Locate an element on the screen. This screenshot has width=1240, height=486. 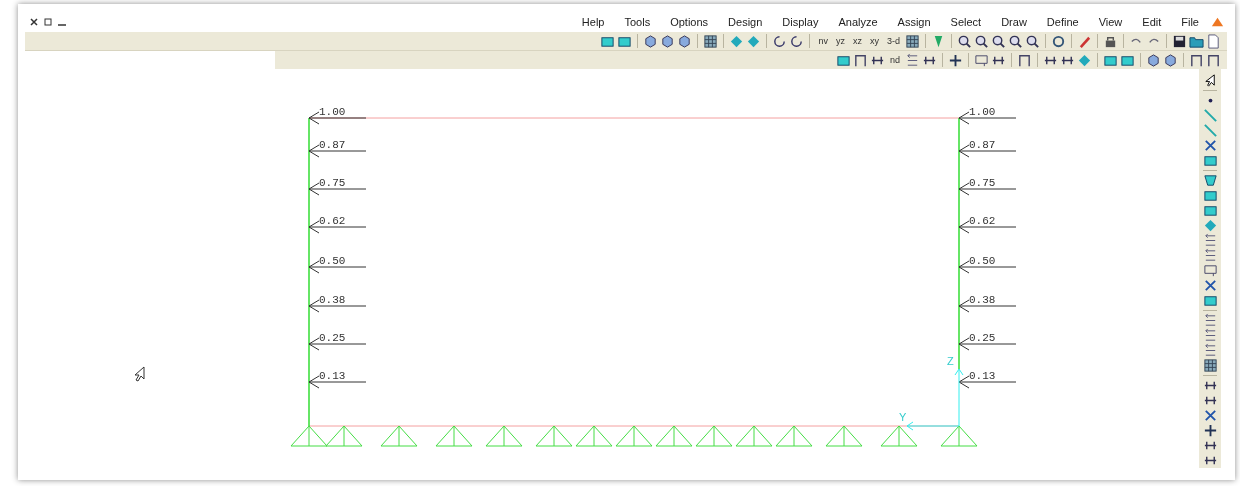
menu-item: Define is located at coordinates (1062, 22).